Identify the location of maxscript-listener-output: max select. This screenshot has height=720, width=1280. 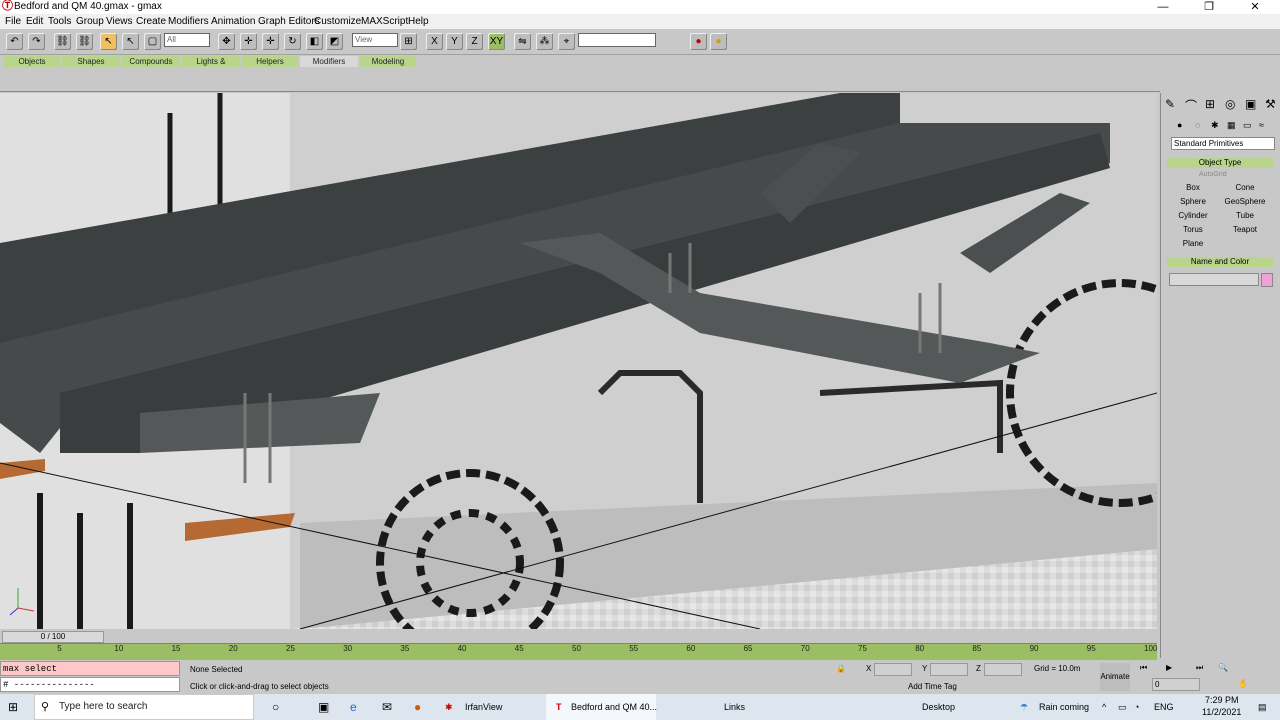
(90, 668).